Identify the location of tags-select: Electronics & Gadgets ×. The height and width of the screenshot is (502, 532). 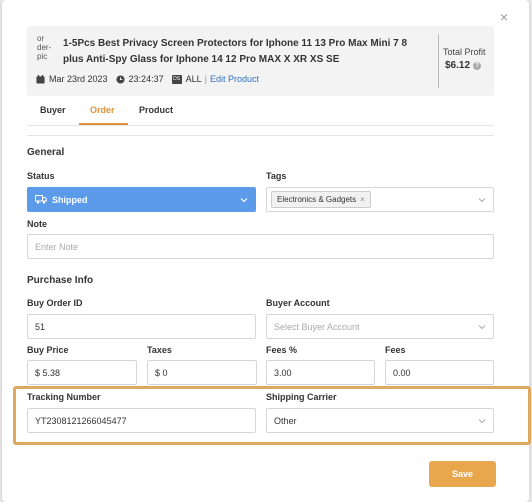
(380, 199).